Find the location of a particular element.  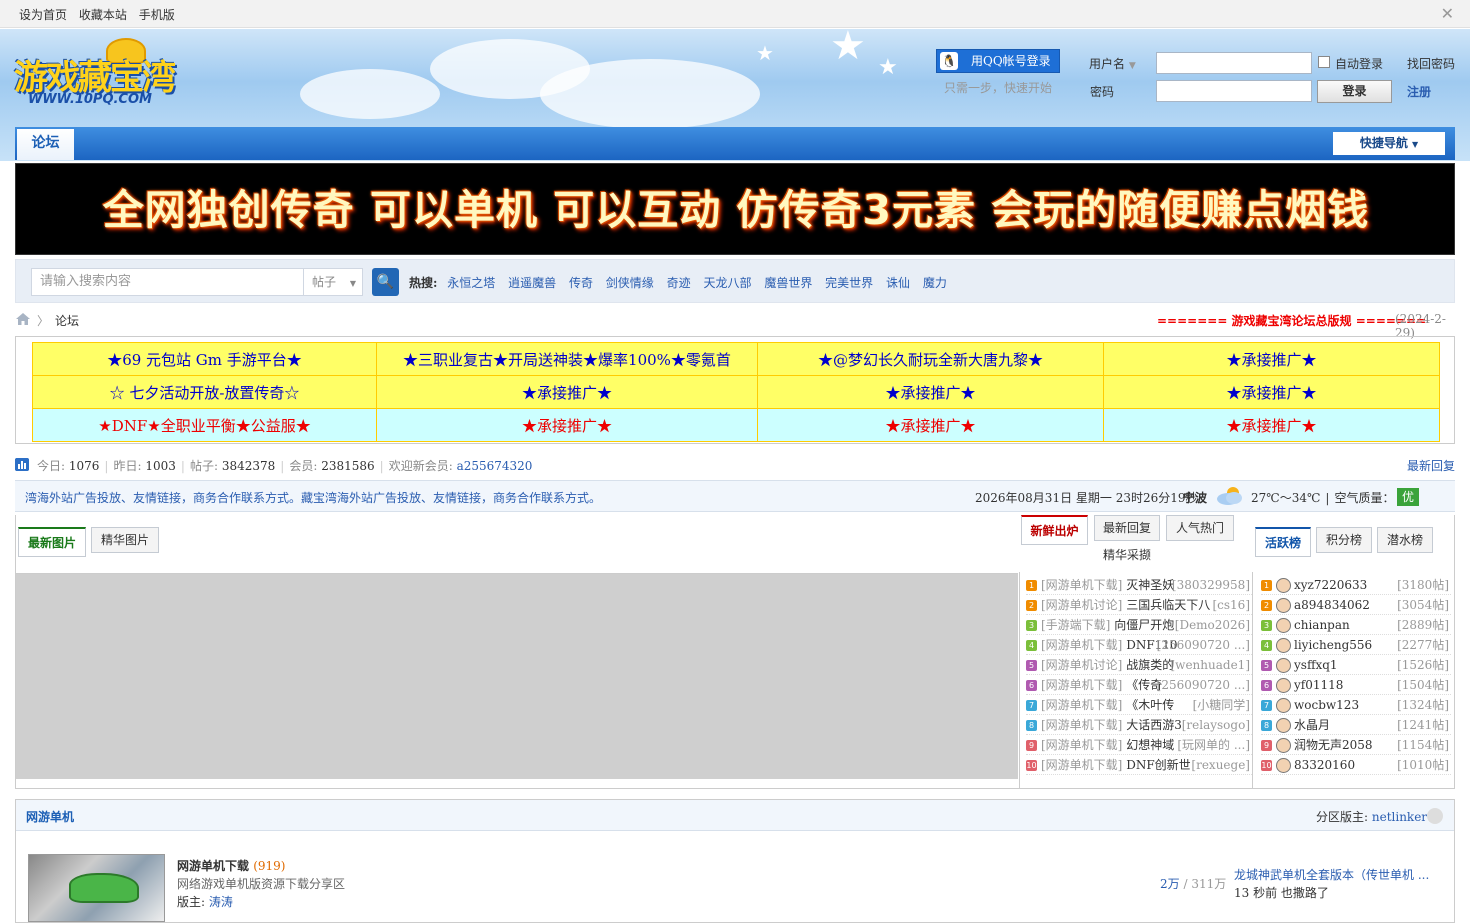

tab-latest-reply: 最新回复 is located at coordinates (1127, 528).